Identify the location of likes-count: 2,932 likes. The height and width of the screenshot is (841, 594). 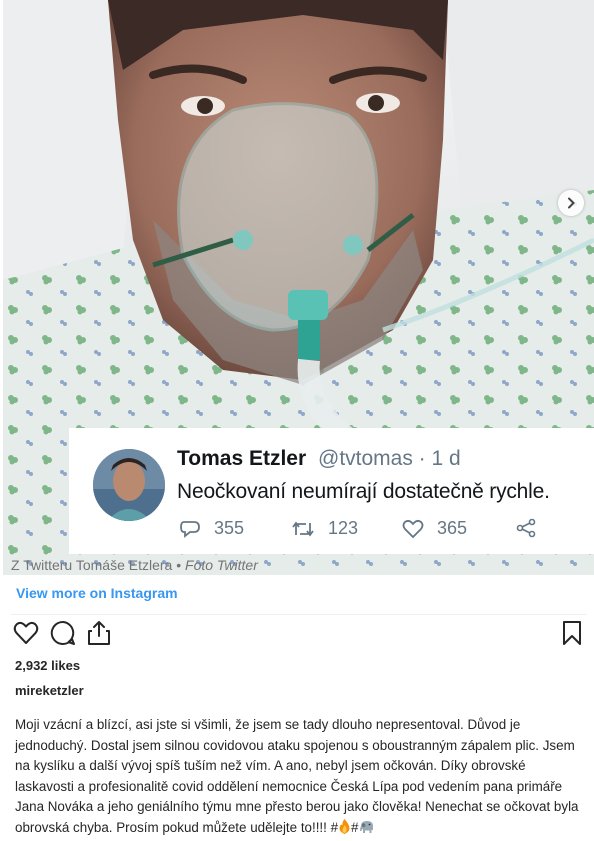
(48, 665).